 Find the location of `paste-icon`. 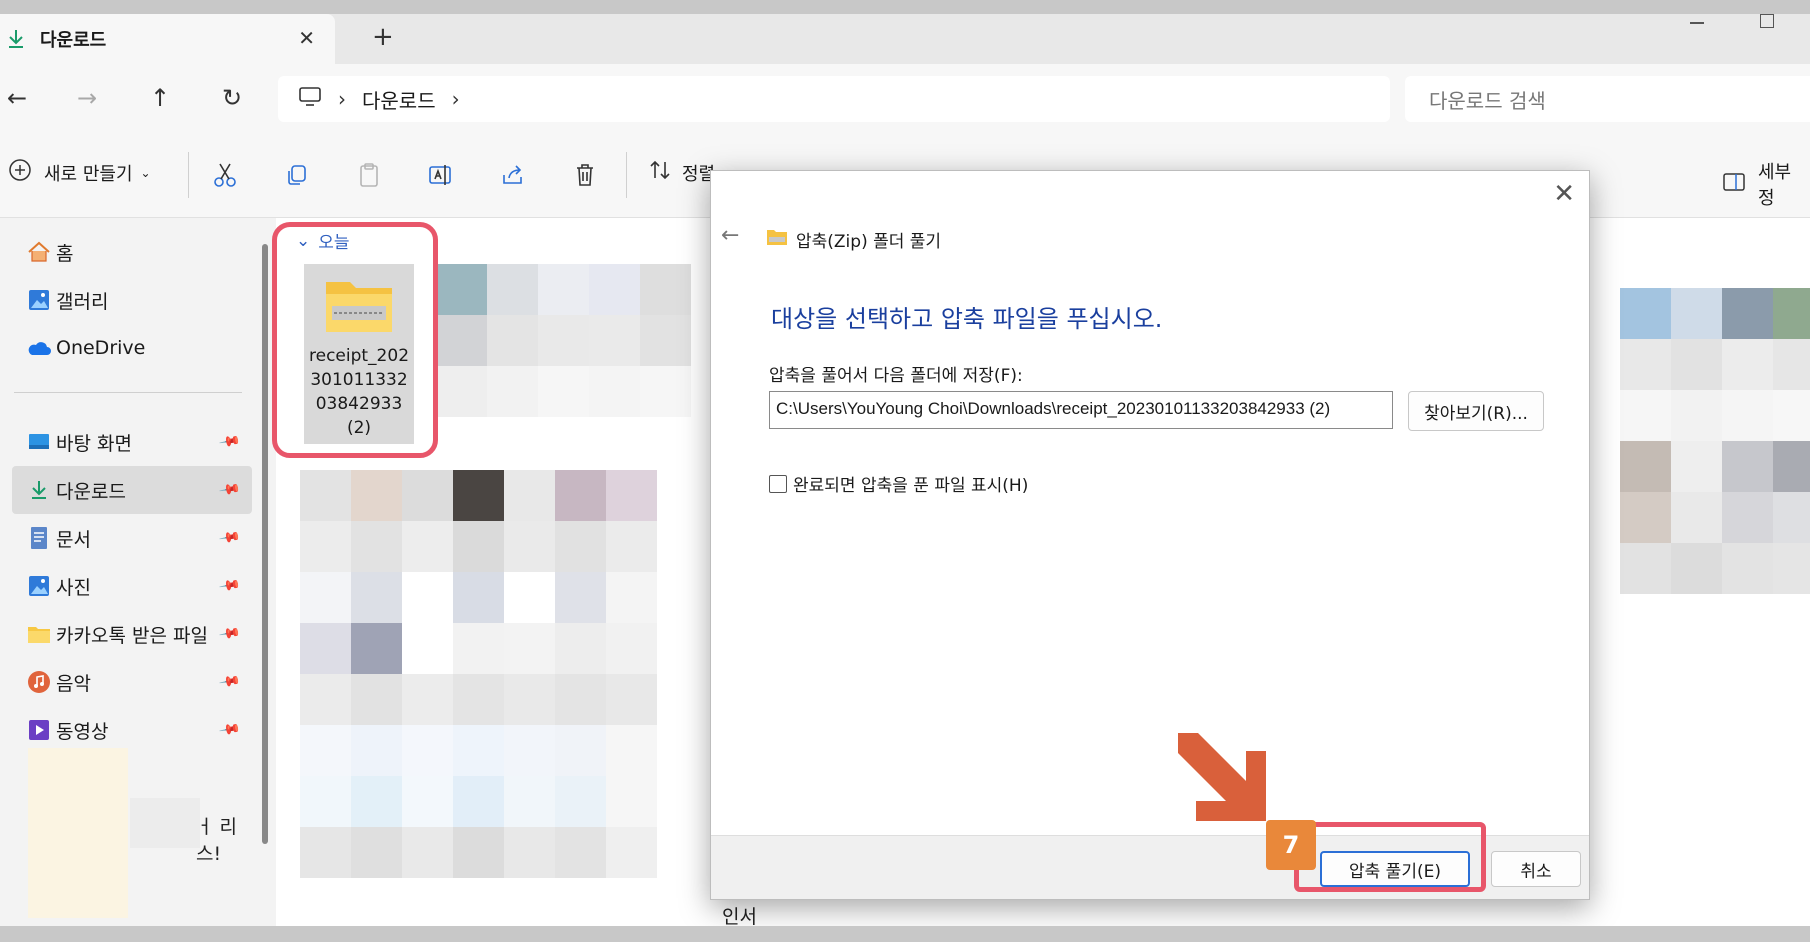

paste-icon is located at coordinates (369, 175).